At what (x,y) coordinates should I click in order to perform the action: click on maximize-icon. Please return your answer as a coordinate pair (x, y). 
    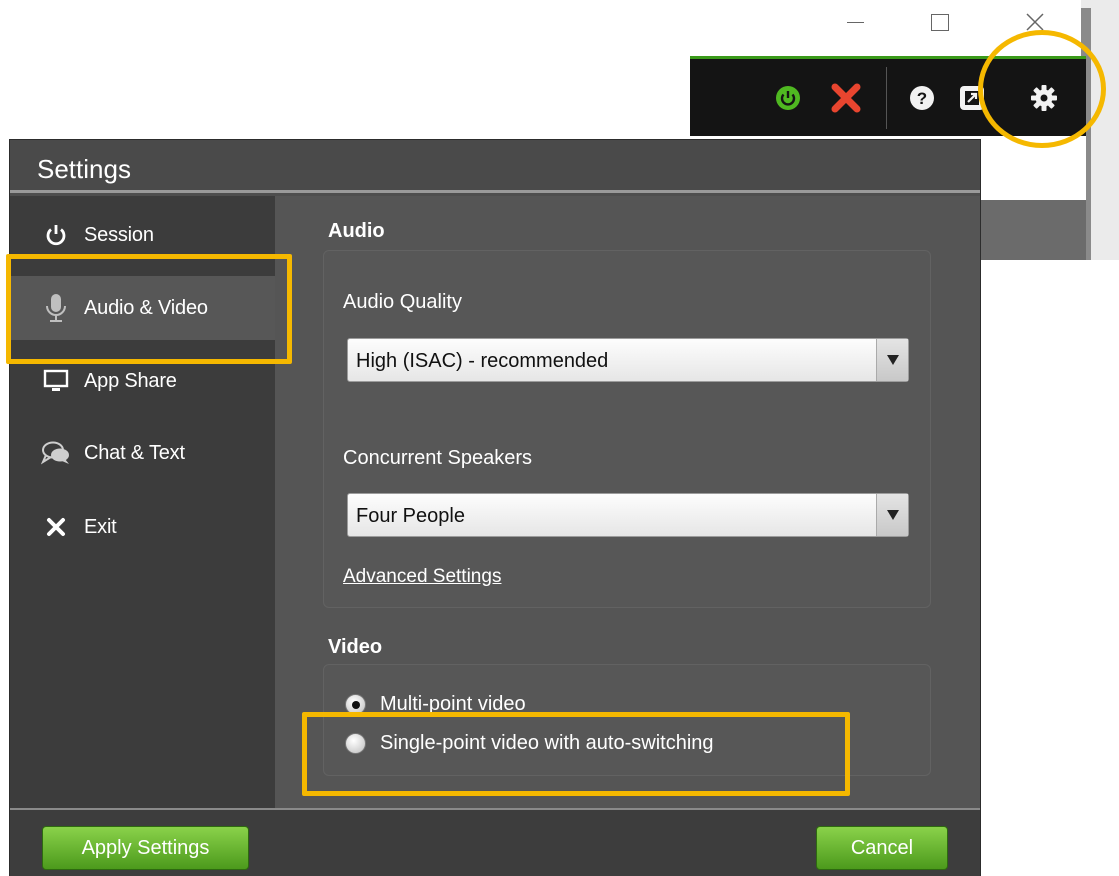
    Looking at the image, I should click on (940, 22).